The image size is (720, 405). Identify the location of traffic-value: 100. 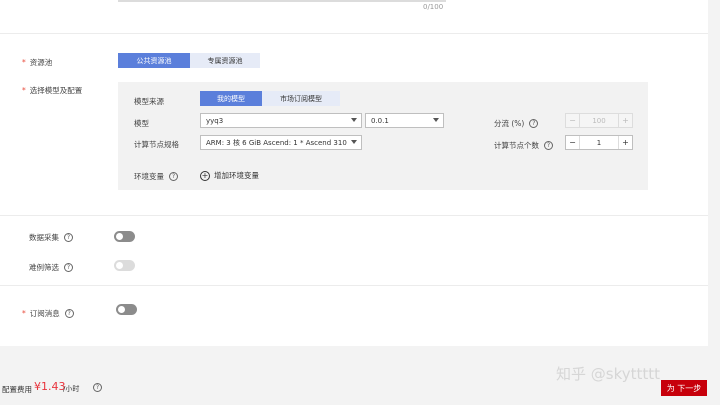
(599, 120).